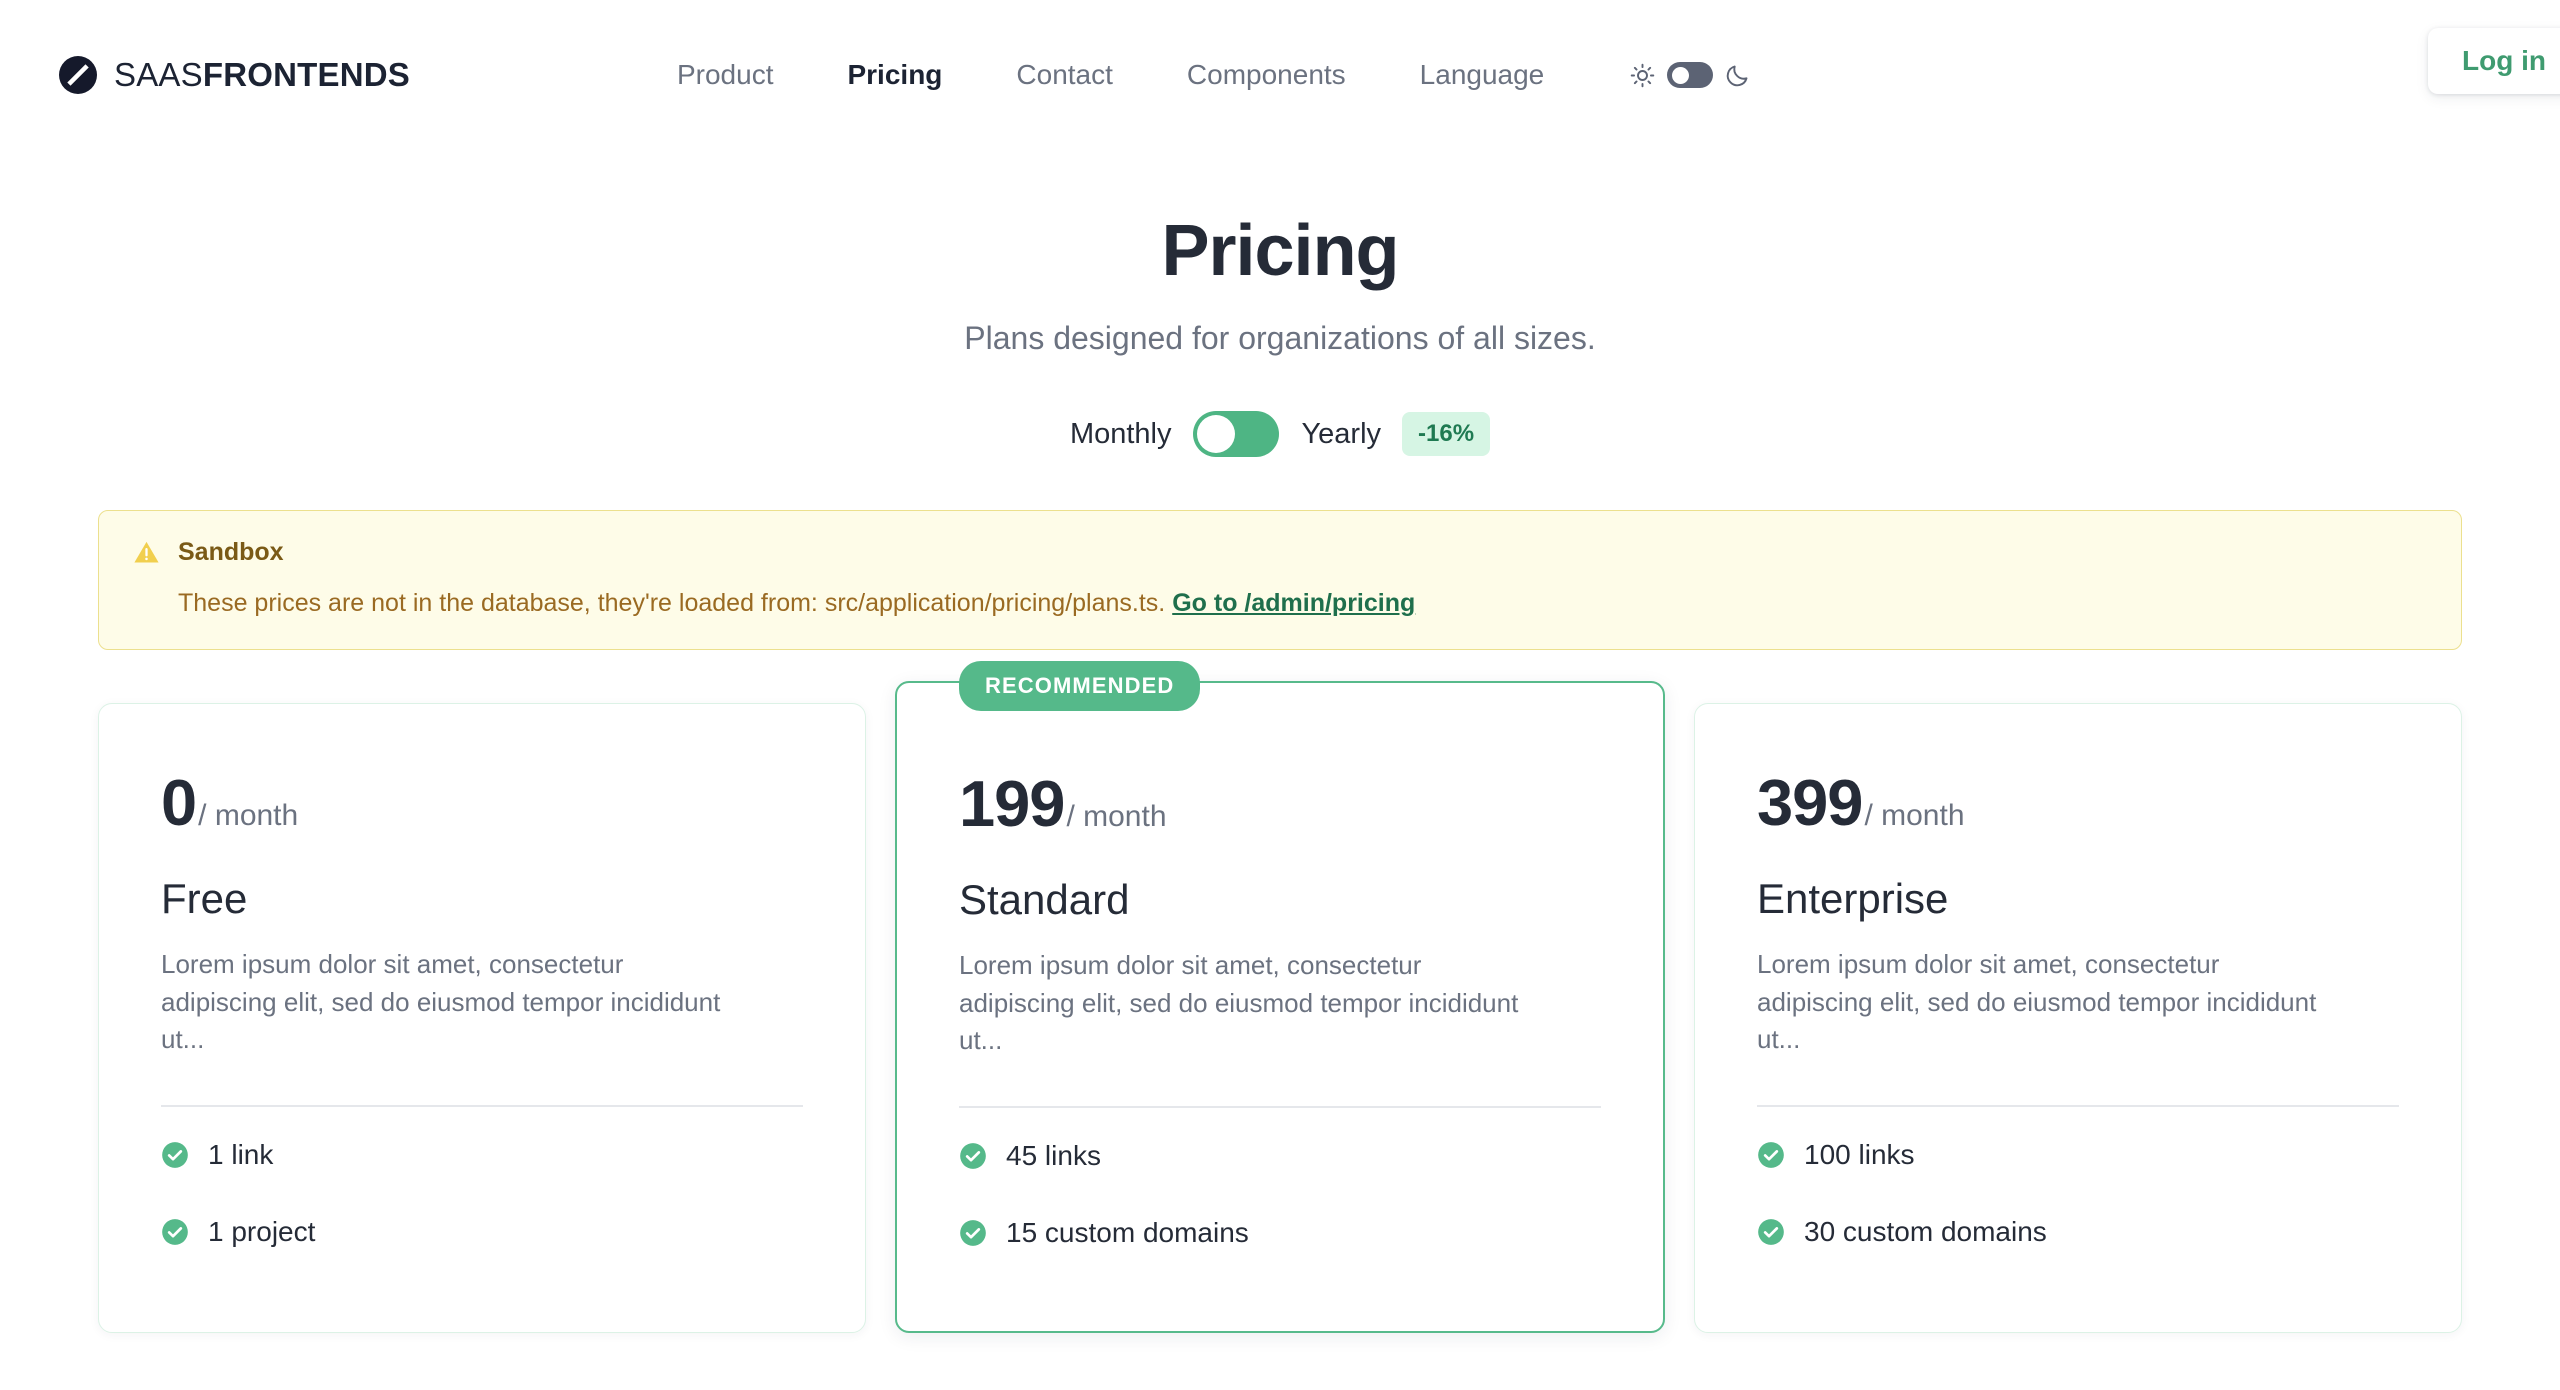 Image resolution: width=2560 pixels, height=1390 pixels. What do you see at coordinates (1121, 434) in the screenshot?
I see `billing-monthly-label: Monthly` at bounding box center [1121, 434].